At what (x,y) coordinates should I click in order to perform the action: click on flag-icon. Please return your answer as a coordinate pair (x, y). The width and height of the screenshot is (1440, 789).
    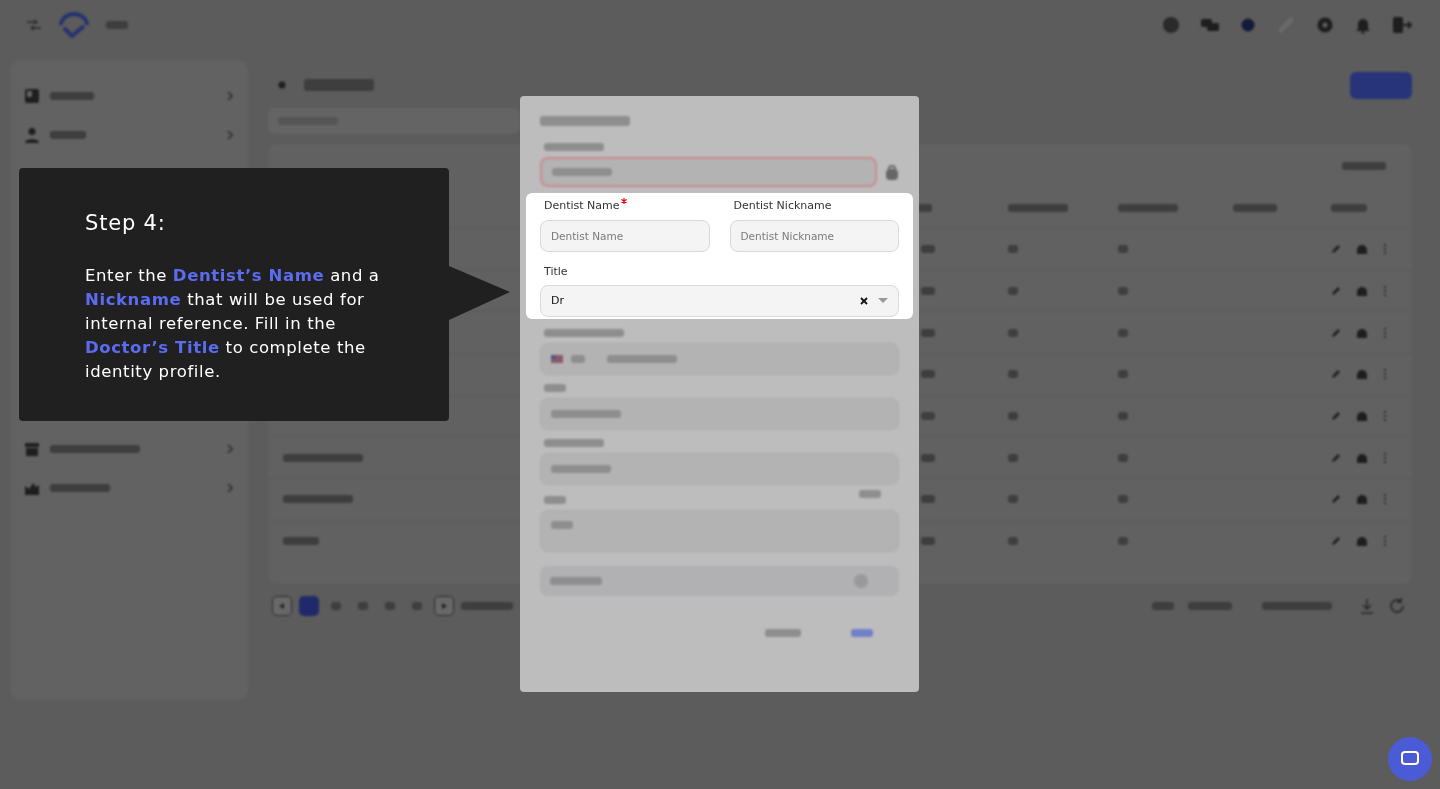
    Looking at the image, I should click on (557, 359).